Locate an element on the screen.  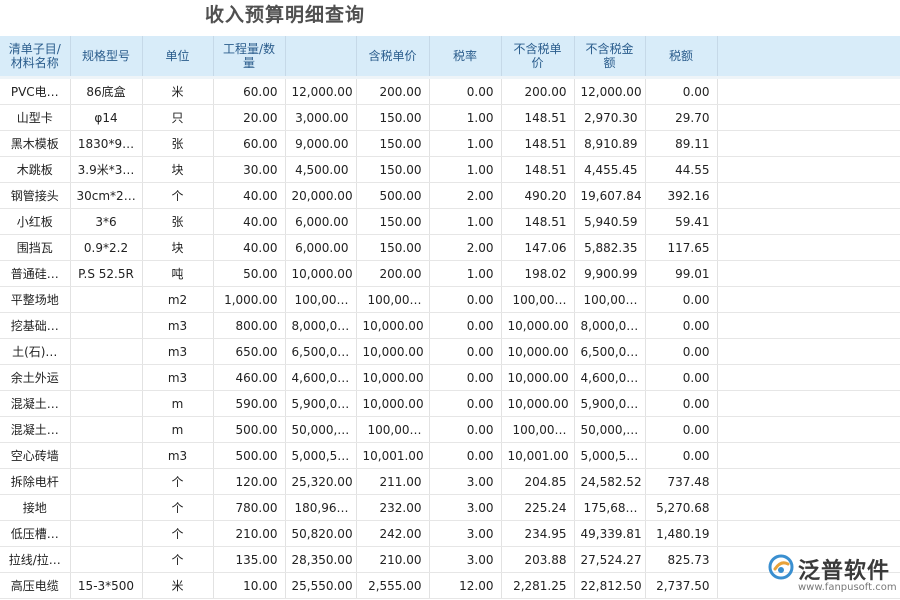
table-cell: 234.95 is located at coordinates (538, 533).